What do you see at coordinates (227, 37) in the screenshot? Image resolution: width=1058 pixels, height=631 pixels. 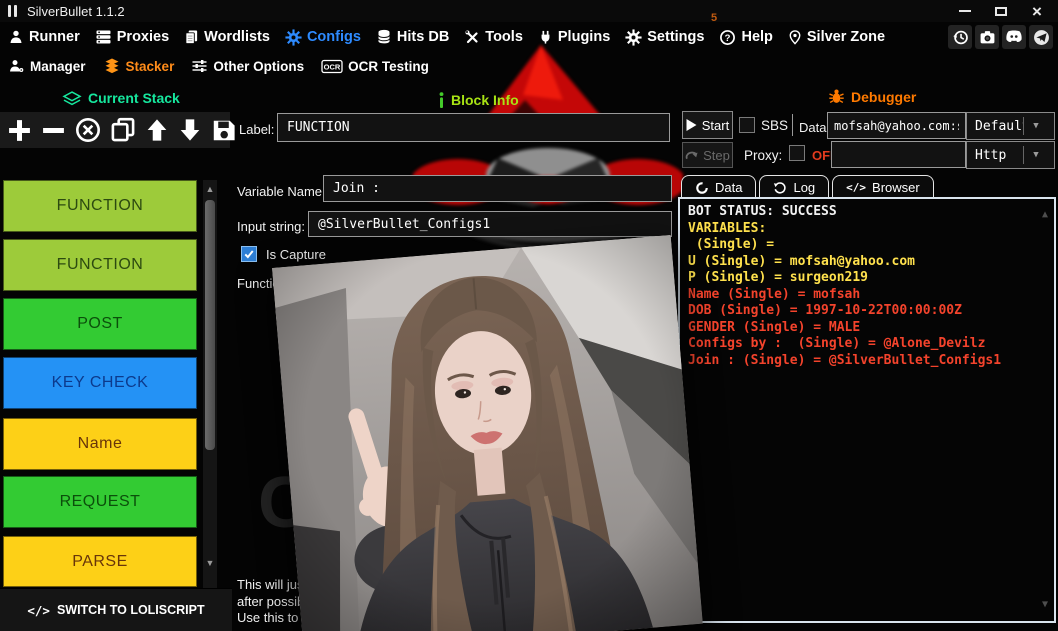 I see `menu-wordlists: Wordlists` at bounding box center [227, 37].